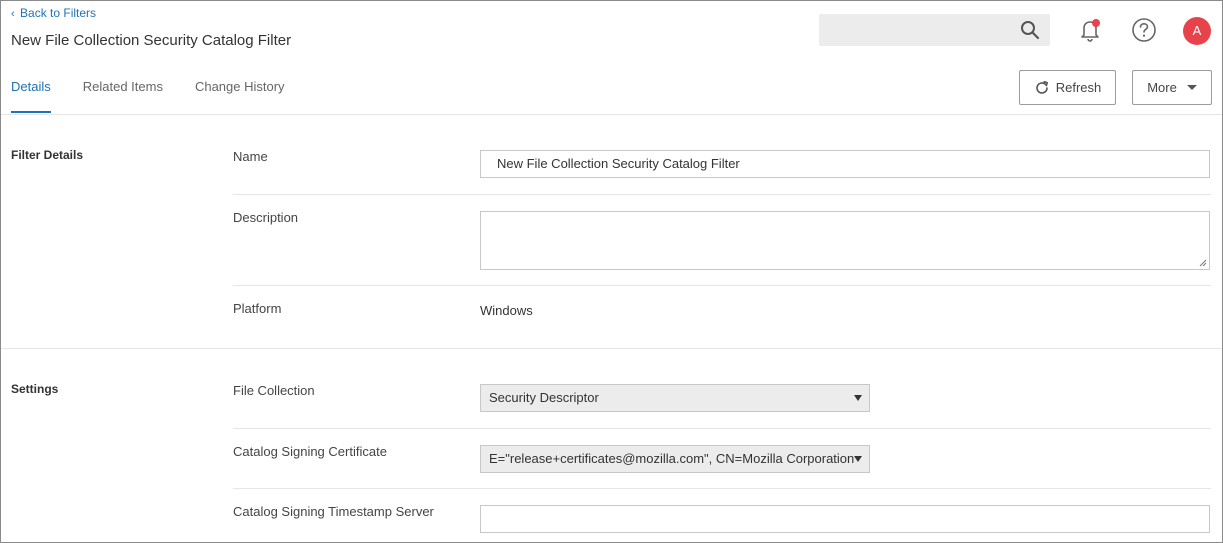 This screenshot has height=543, width=1223. I want to click on name-label: Name, so click(250, 156).